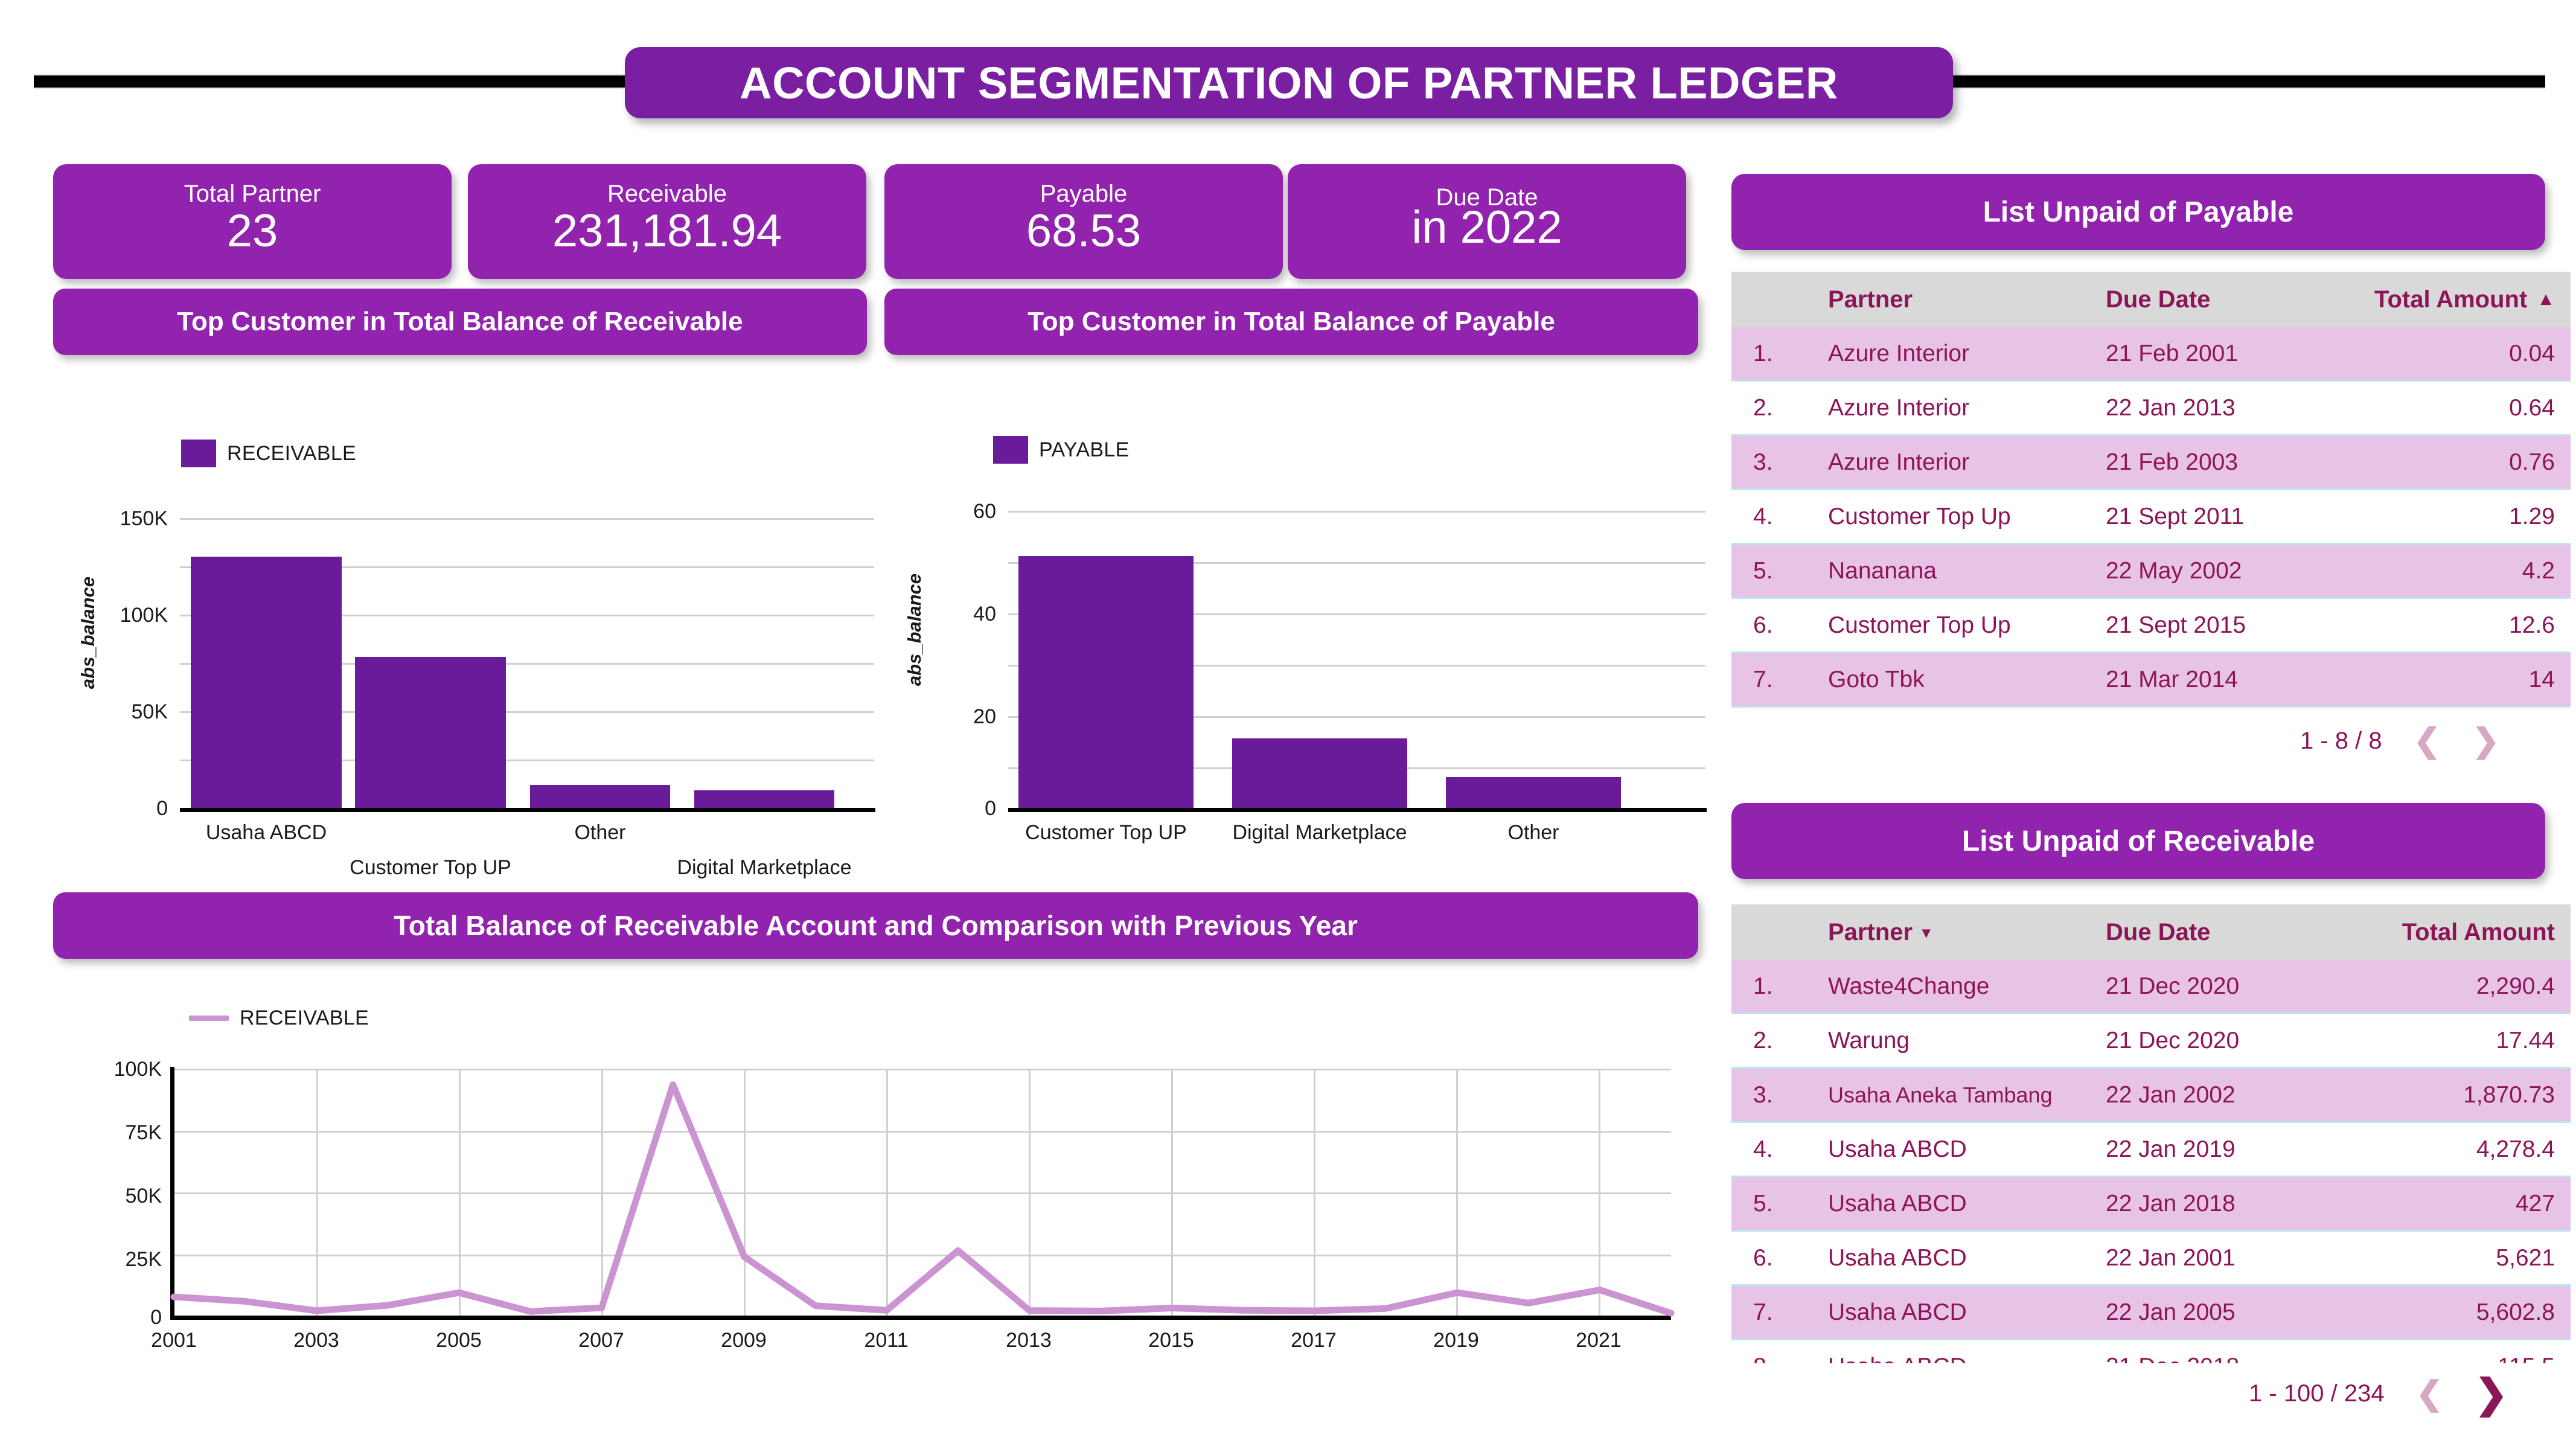 The height and width of the screenshot is (1449, 2576). Describe the element at coordinates (1029, 1341) in the screenshot. I see `x-tick-2013: 2013` at that location.